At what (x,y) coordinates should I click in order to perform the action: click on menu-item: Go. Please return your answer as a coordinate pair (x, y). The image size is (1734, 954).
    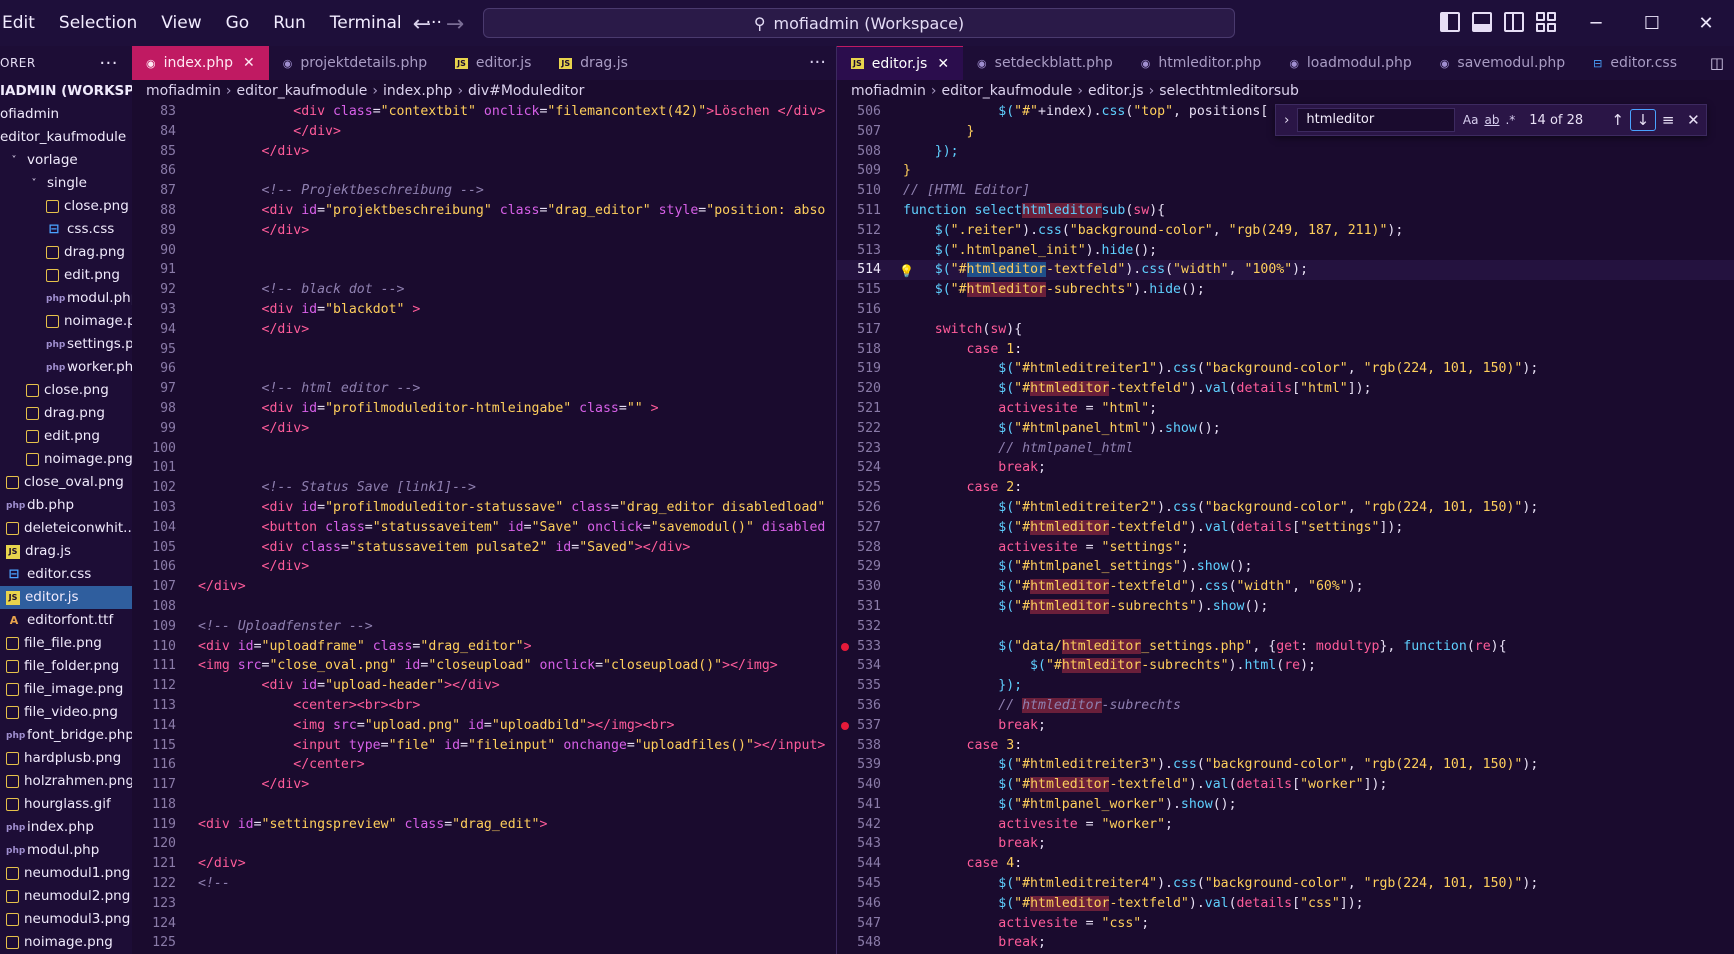
    Looking at the image, I should click on (238, 23).